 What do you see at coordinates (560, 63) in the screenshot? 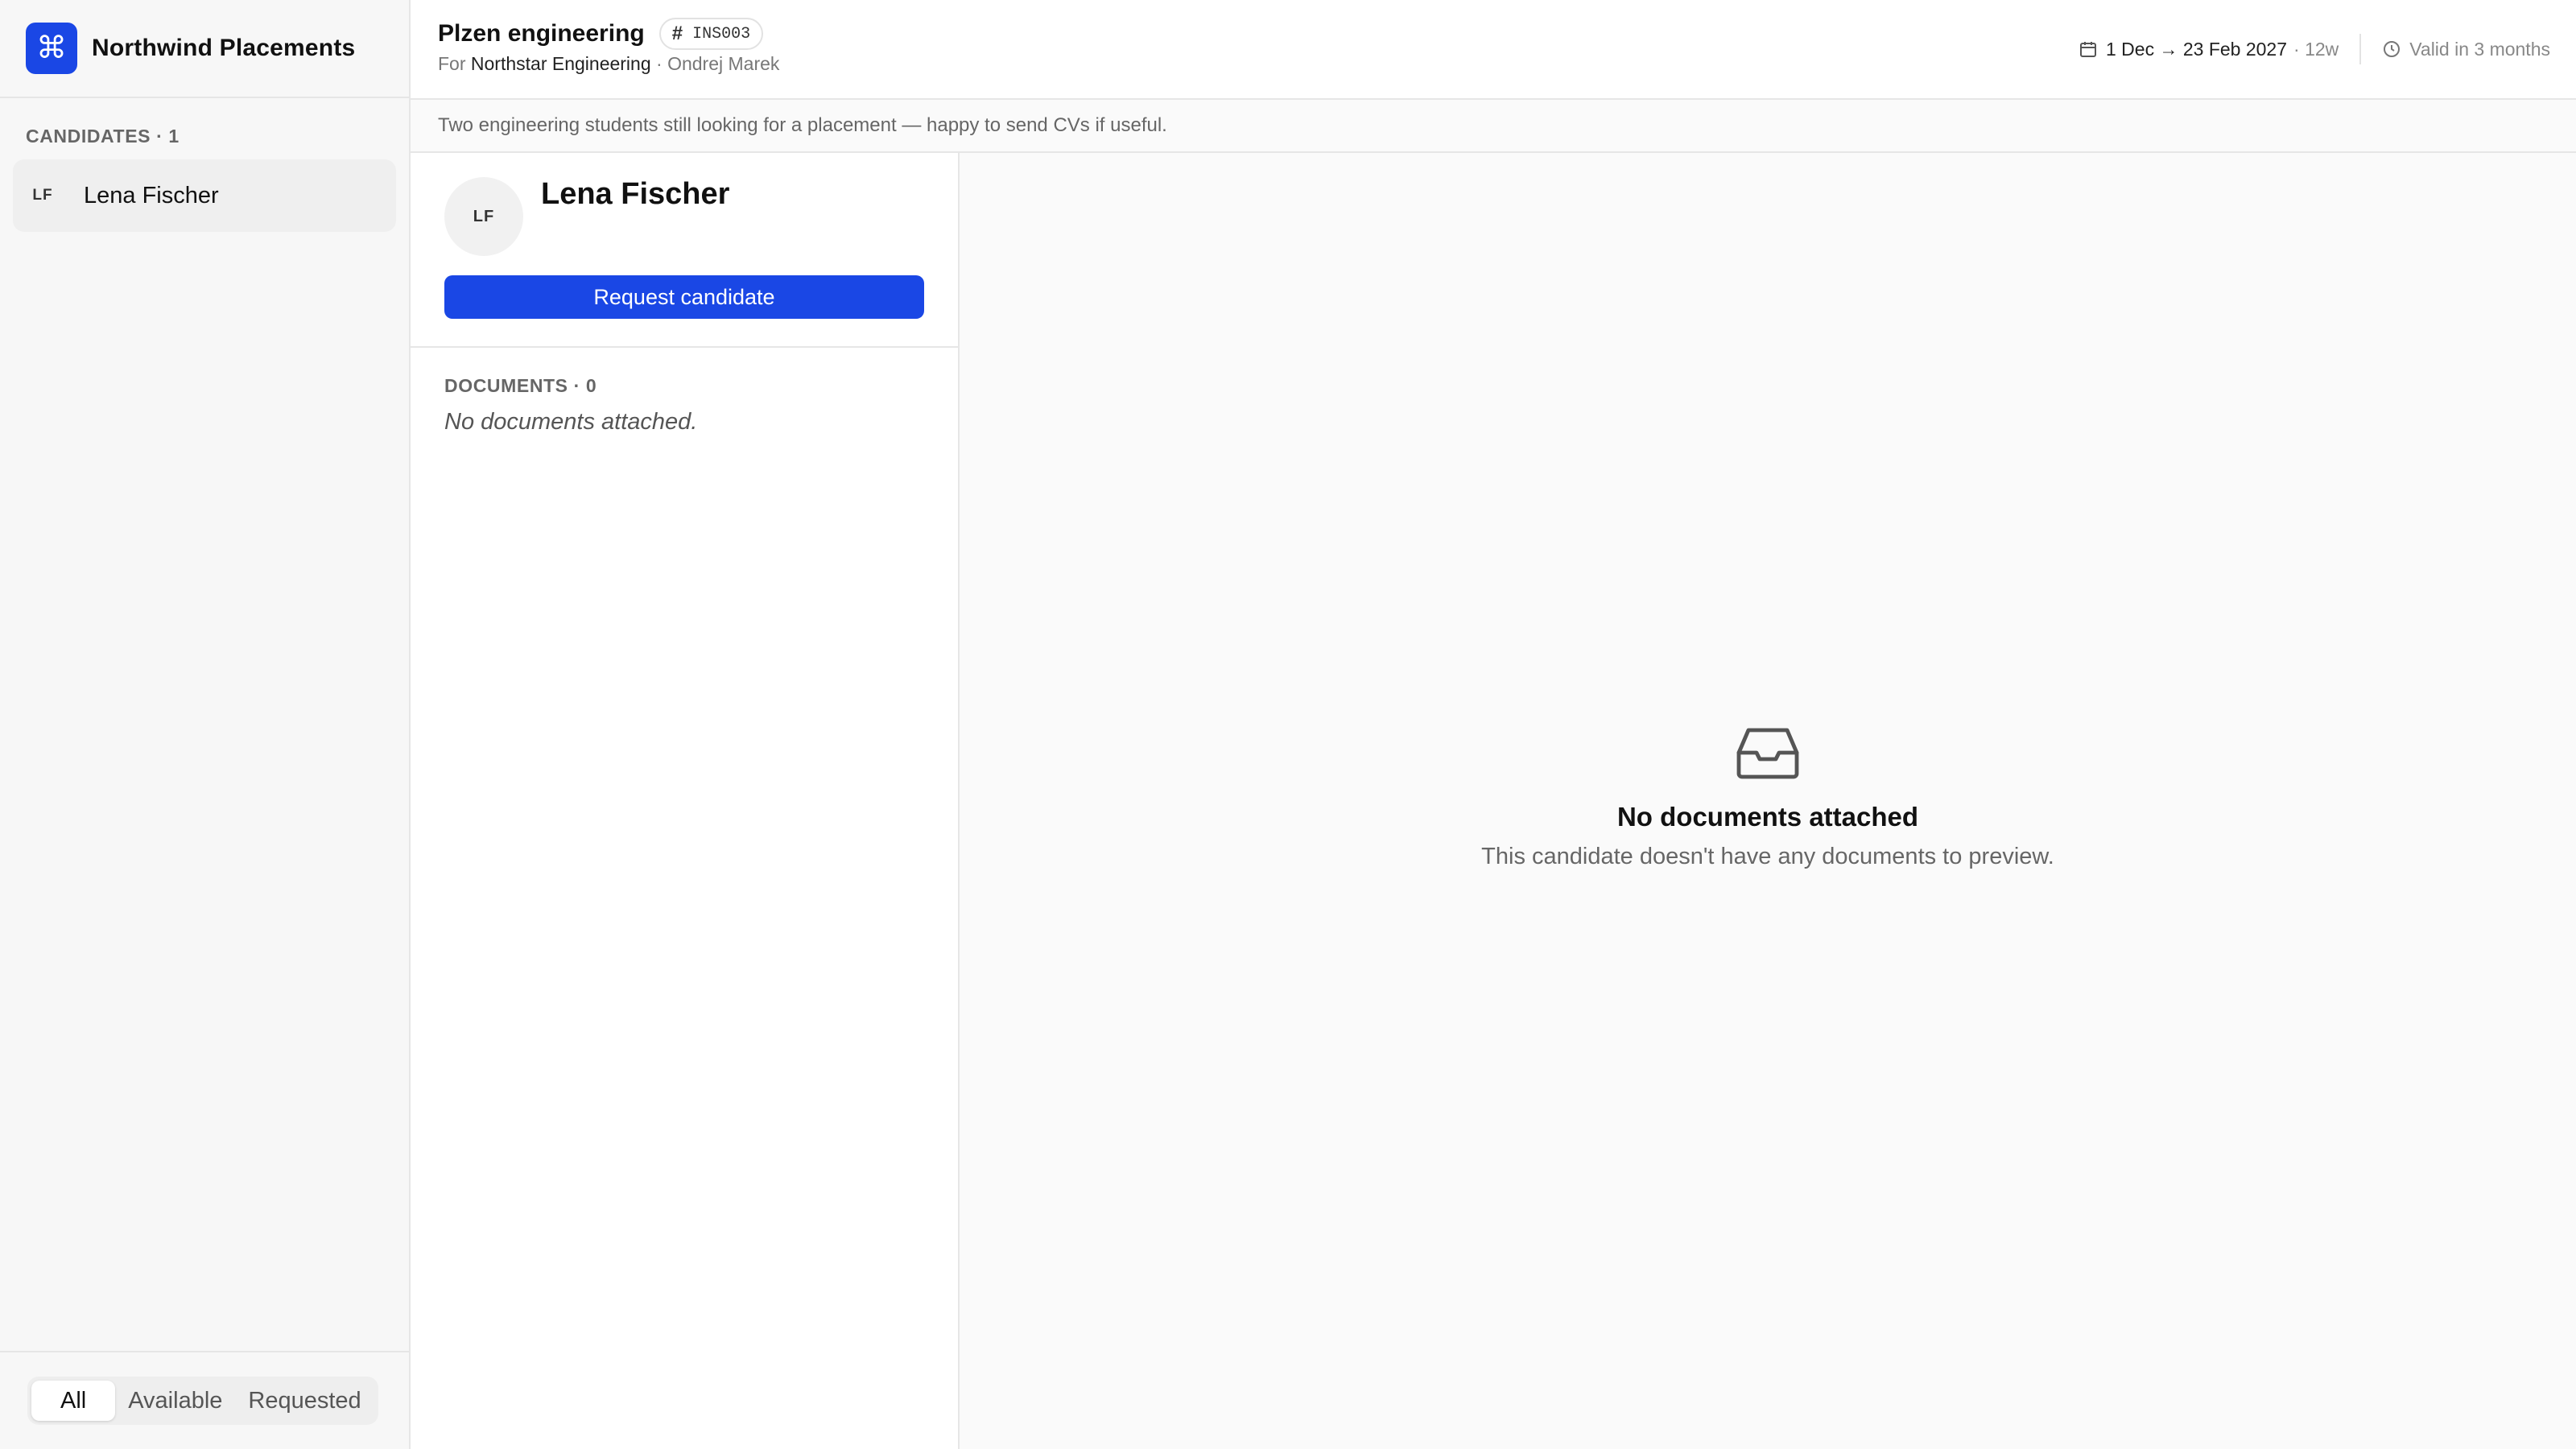
I see `company-name: Northstar Engineering` at bounding box center [560, 63].